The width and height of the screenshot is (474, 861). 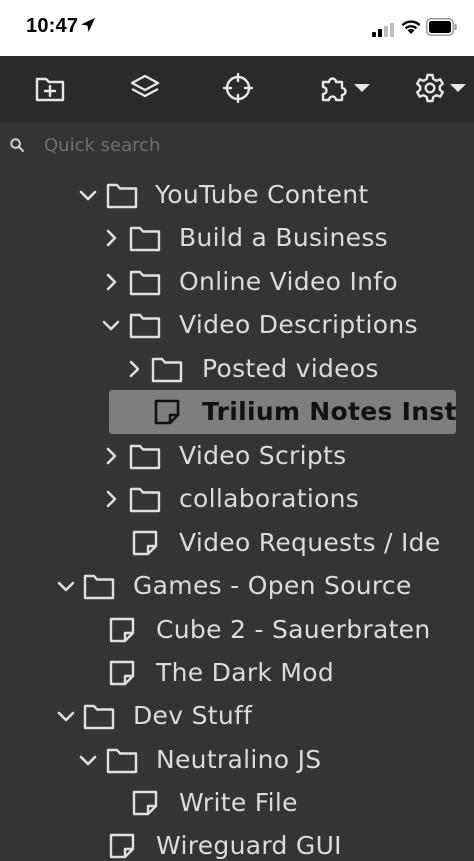 What do you see at coordinates (284, 237) in the screenshot?
I see `tree-item-label: Build a Business` at bounding box center [284, 237].